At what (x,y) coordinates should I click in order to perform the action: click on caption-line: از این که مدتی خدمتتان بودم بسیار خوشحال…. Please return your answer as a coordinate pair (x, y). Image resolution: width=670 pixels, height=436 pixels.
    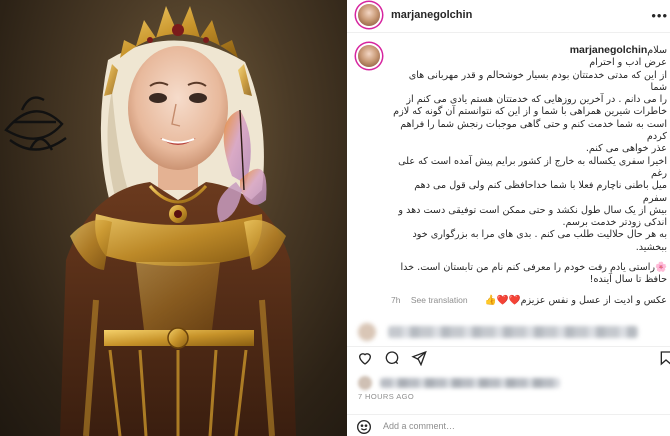
    Looking at the image, I should click on (537, 81).